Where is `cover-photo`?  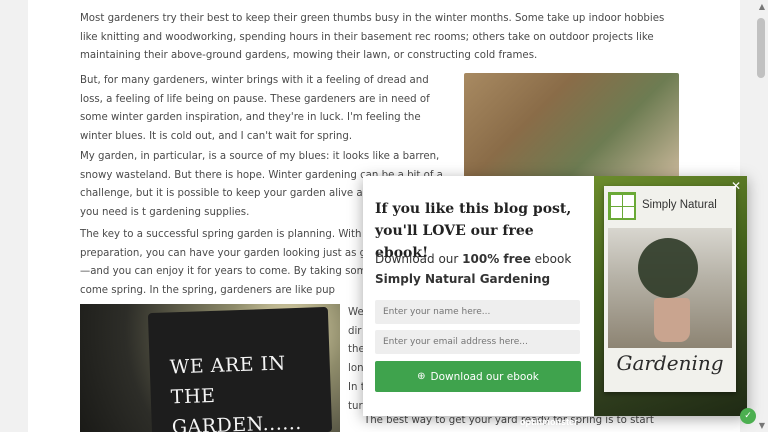
cover-photo is located at coordinates (670, 288).